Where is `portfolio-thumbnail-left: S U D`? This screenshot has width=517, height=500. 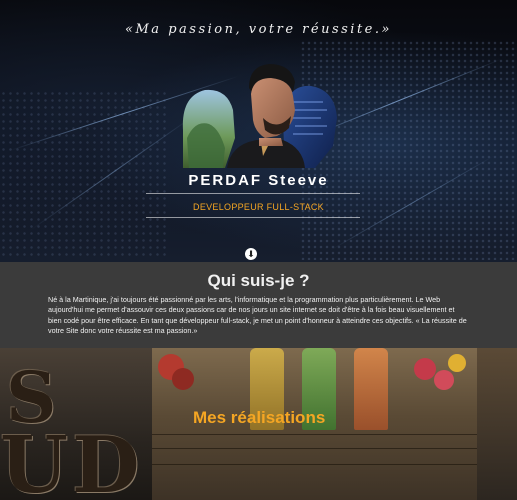
portfolio-thumbnail-left: S U D is located at coordinates (76, 424).